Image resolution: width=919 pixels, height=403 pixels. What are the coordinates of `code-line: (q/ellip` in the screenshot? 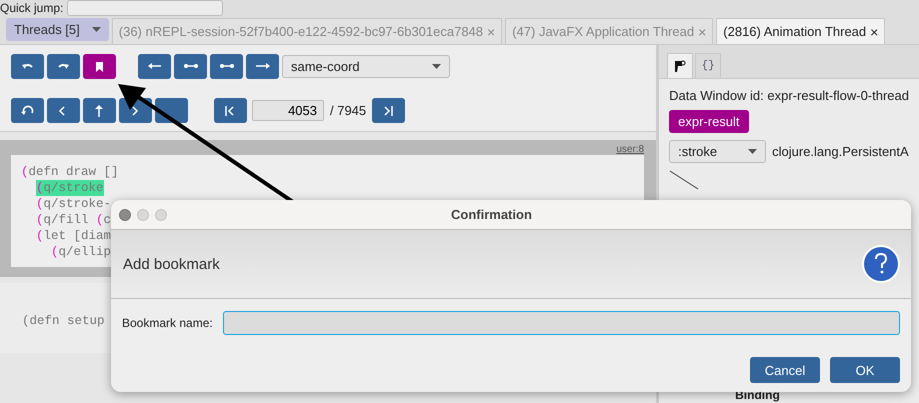 It's located at (81, 252).